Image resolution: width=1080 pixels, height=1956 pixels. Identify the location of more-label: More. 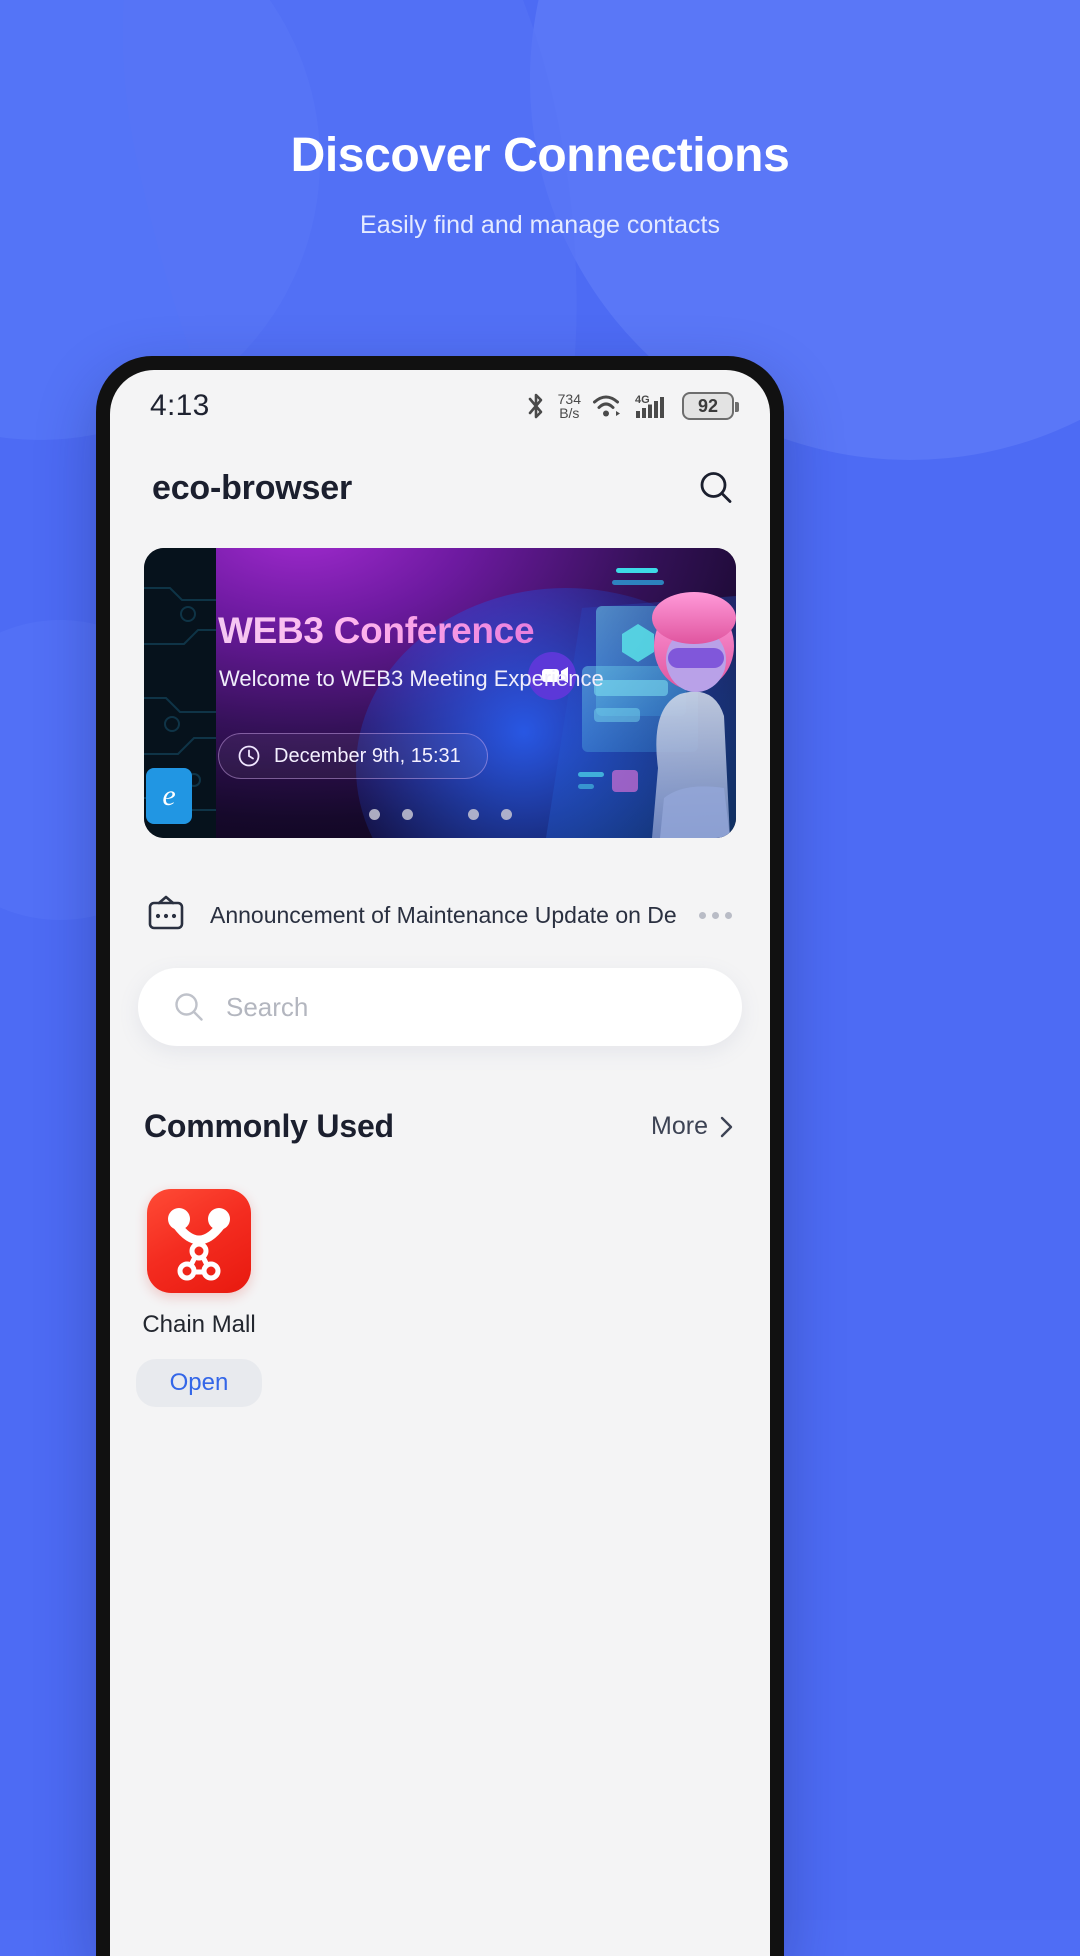
(679, 1126).